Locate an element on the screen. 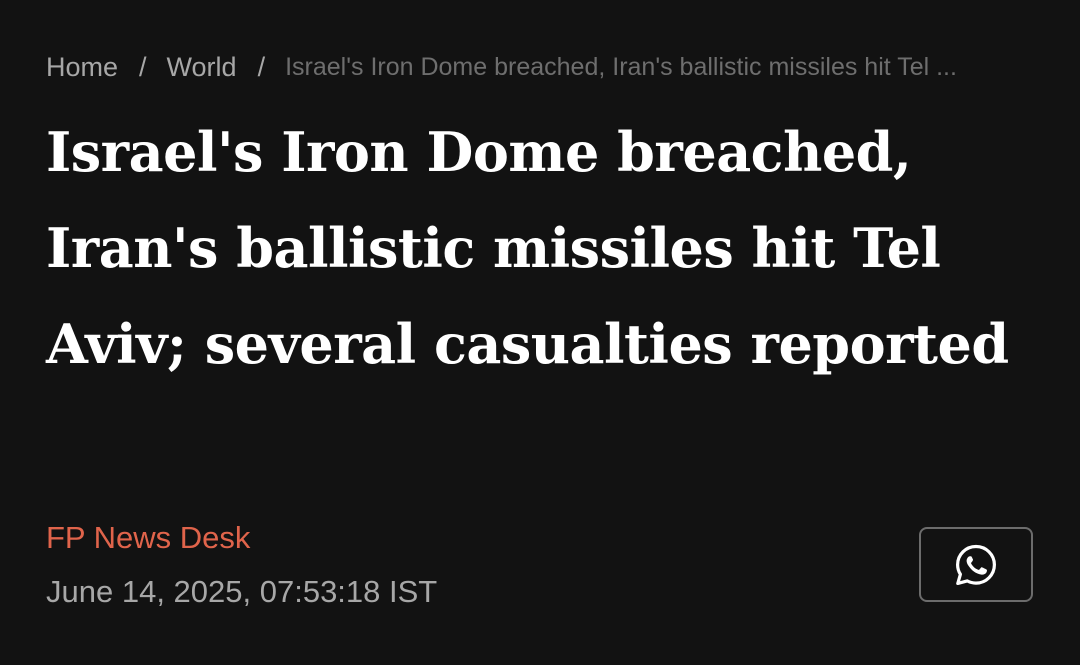  whatsapp-share-button is located at coordinates (976, 564).